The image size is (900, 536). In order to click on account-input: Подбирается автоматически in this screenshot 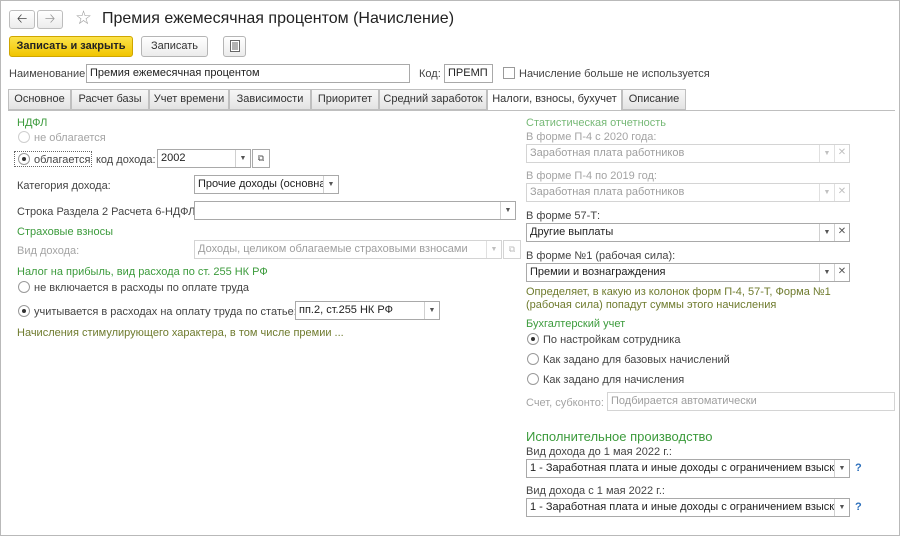, I will do `click(751, 401)`.